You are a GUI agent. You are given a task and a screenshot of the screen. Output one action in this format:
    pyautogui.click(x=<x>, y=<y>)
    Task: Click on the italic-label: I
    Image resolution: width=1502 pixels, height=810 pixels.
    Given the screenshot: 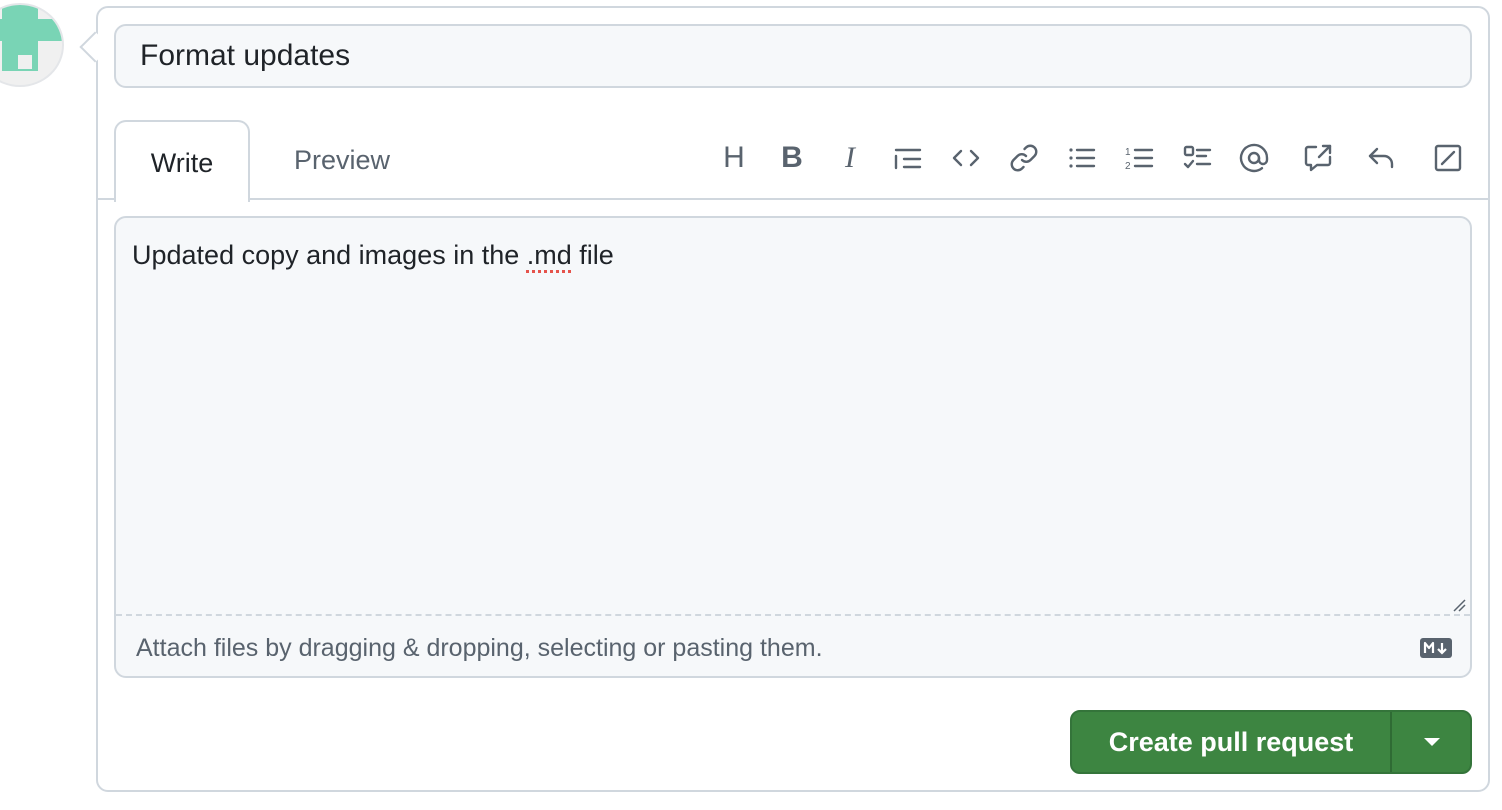 What is the action you would take?
    pyautogui.click(x=850, y=157)
    